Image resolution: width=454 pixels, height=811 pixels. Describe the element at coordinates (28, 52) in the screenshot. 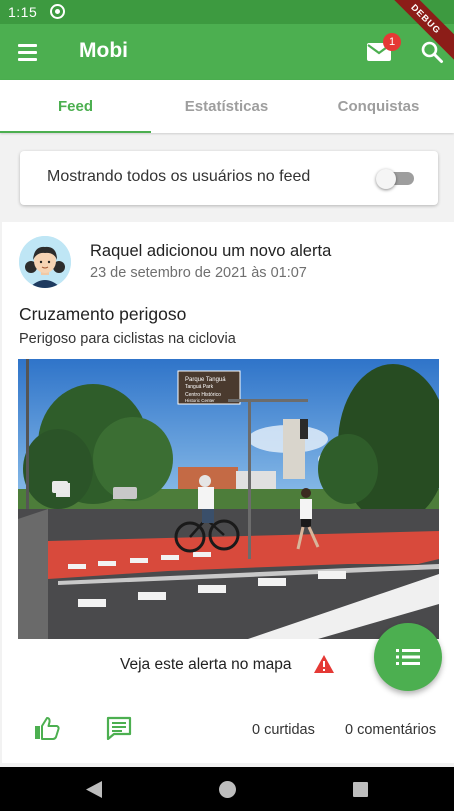

I see `menu-icon` at that location.